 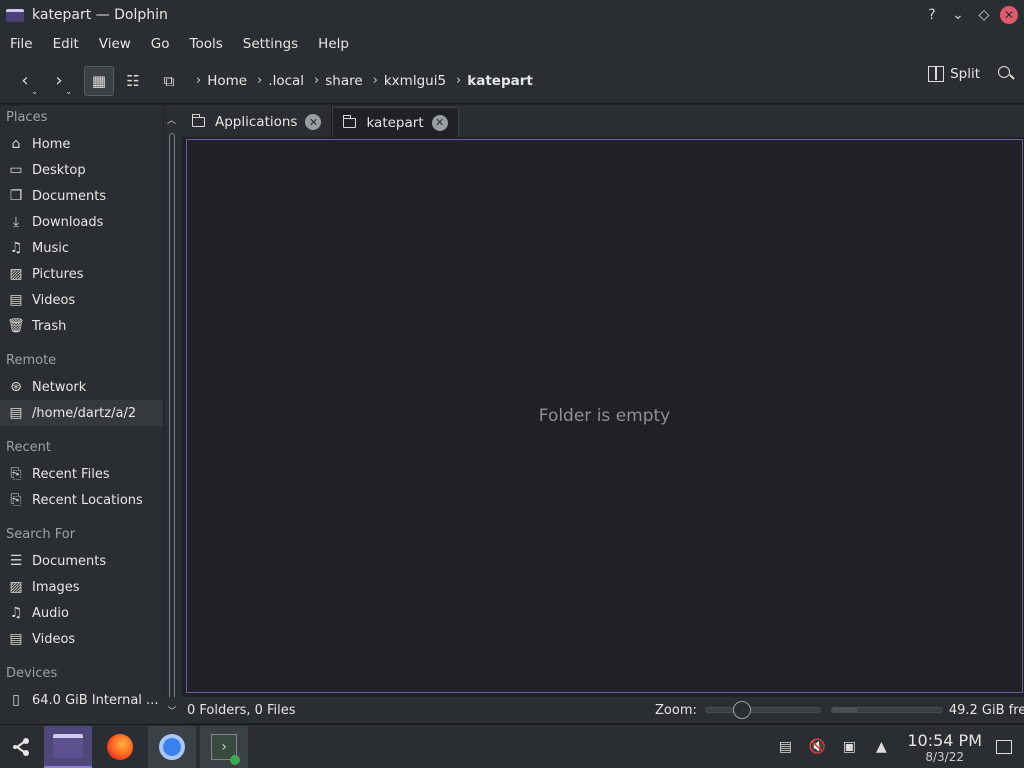 What do you see at coordinates (71, 474) in the screenshot?
I see `sidebar-item-label: Recent Files` at bounding box center [71, 474].